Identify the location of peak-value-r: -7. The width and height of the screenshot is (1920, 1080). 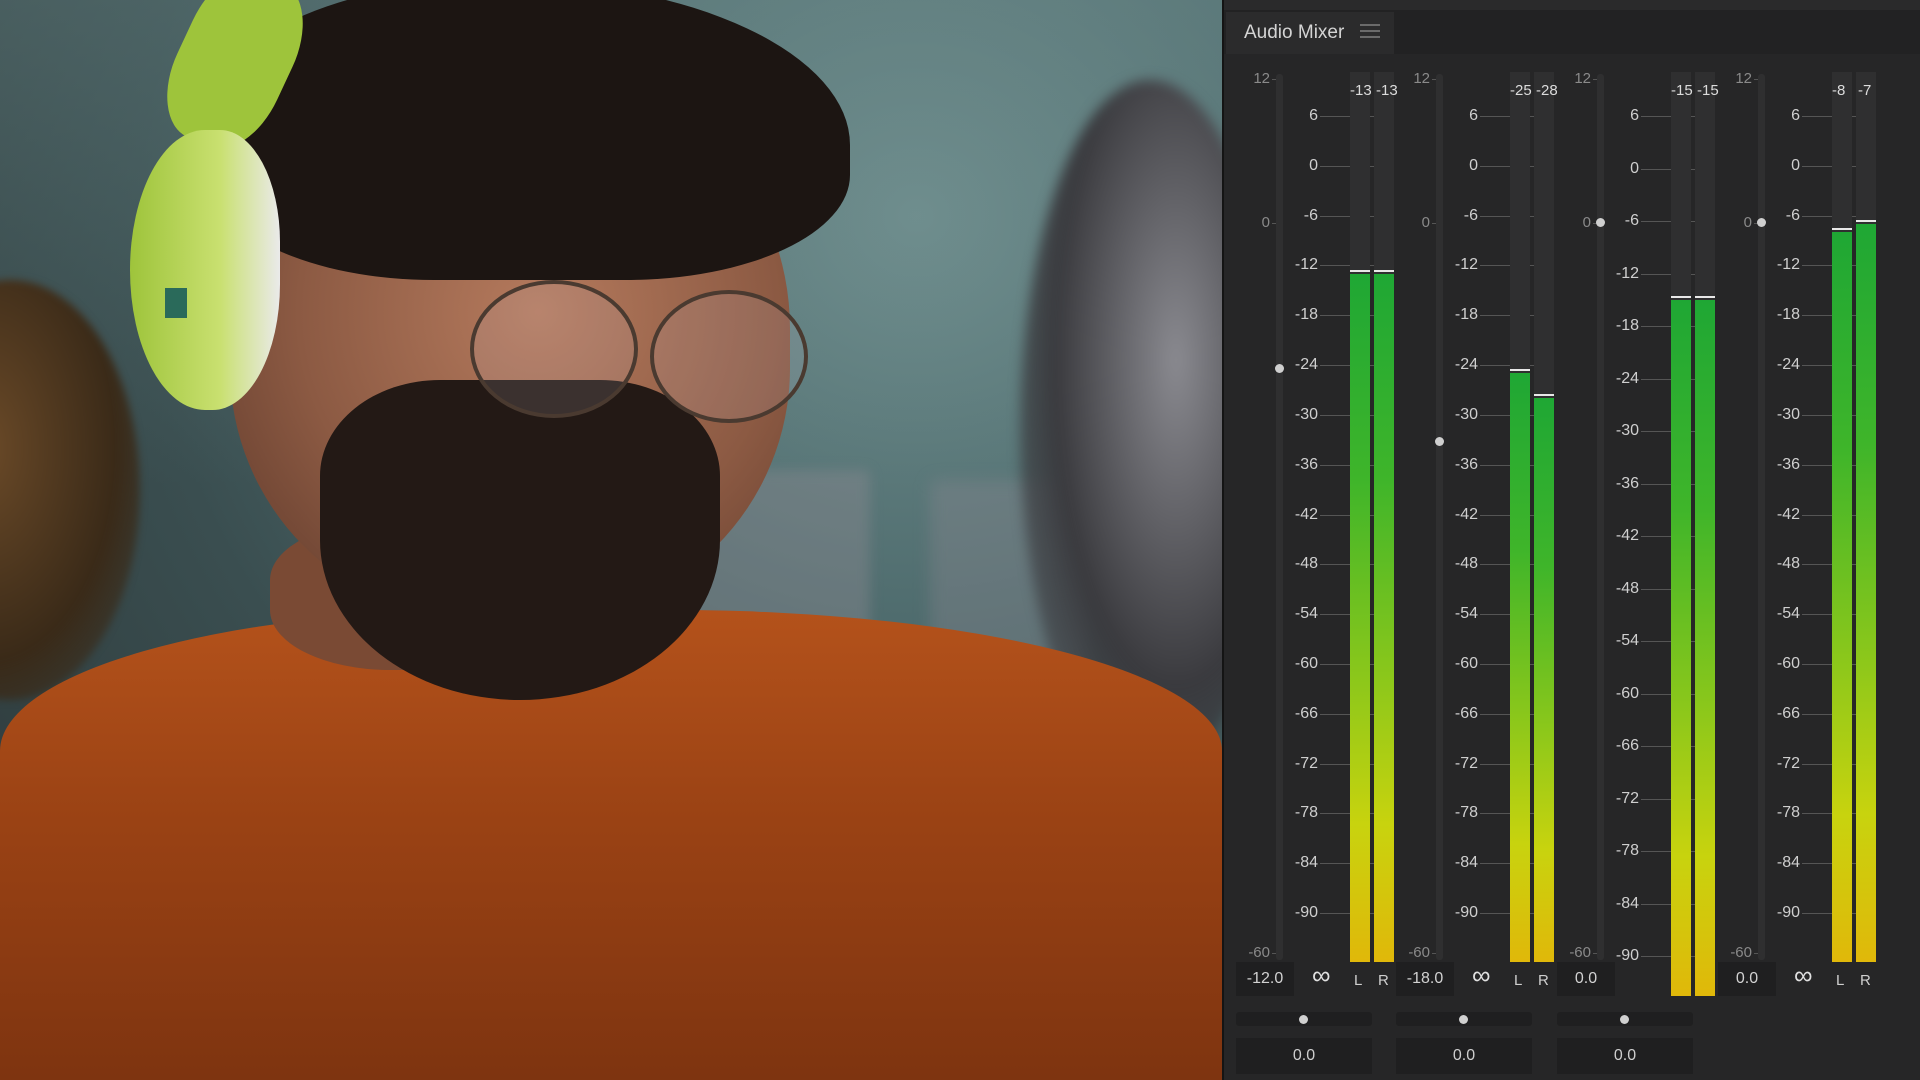
(1865, 90).